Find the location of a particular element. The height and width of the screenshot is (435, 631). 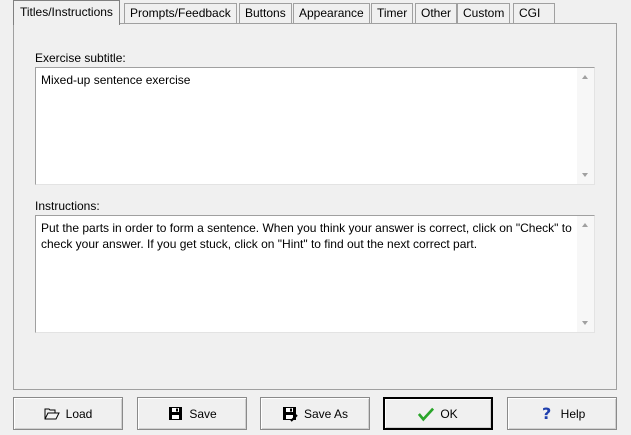

load-button: Load is located at coordinates (68, 413).